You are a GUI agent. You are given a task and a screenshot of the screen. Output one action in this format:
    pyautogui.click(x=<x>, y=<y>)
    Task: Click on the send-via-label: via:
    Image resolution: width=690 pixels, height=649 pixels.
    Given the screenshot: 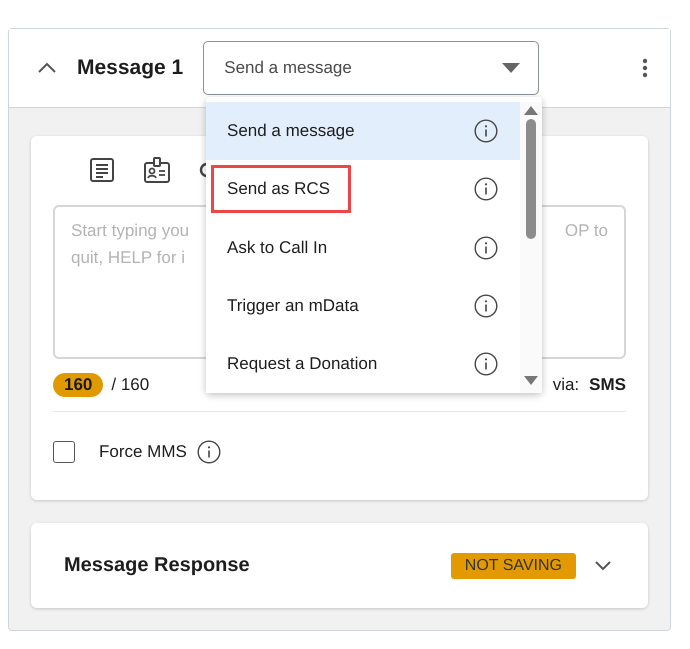 What is the action you would take?
    pyautogui.click(x=566, y=385)
    